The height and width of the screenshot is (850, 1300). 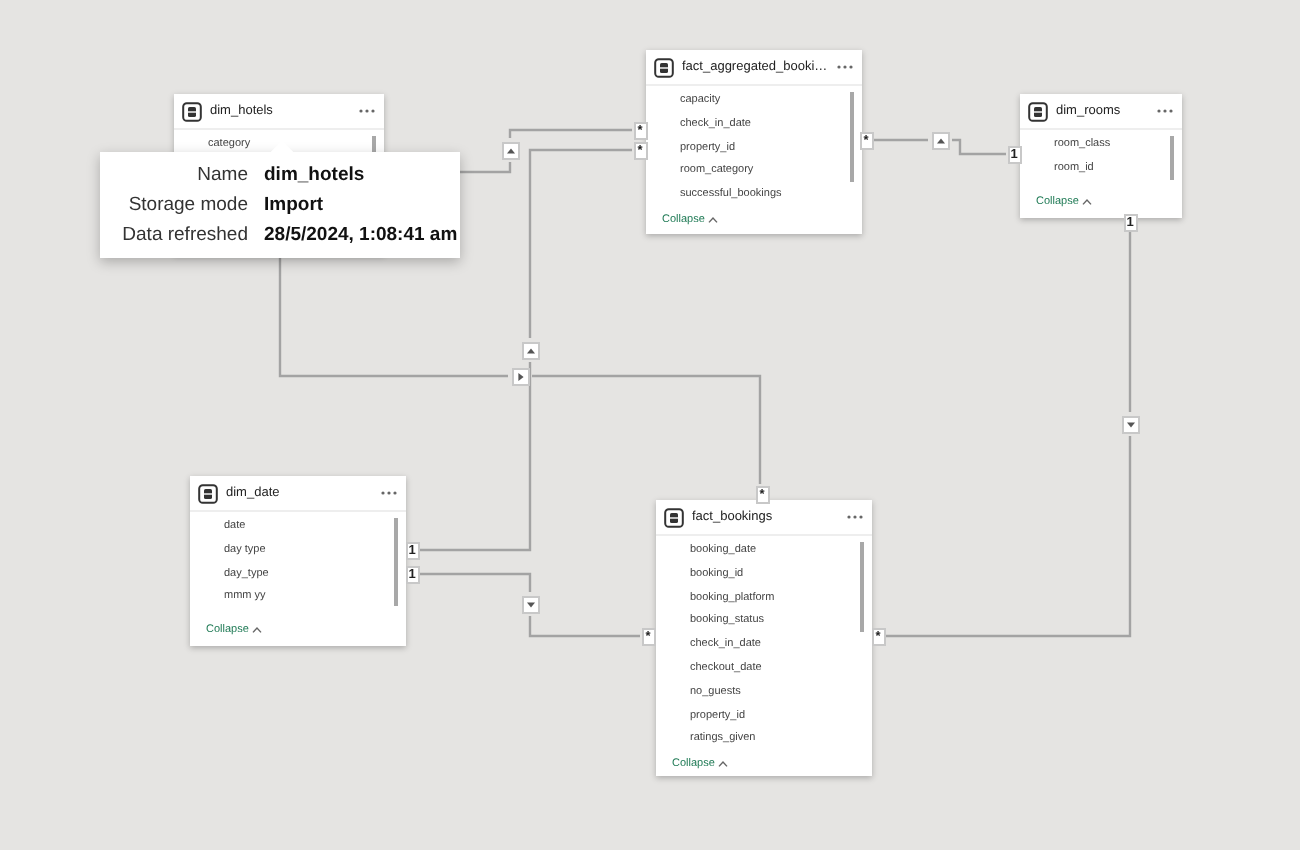 What do you see at coordinates (221, 176) in the screenshot?
I see `tooltip-label: Name` at bounding box center [221, 176].